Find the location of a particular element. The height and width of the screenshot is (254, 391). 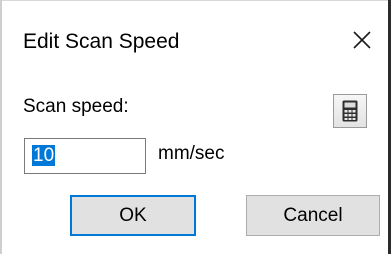

dialog-title: Edit Scan Speed is located at coordinates (101, 41).